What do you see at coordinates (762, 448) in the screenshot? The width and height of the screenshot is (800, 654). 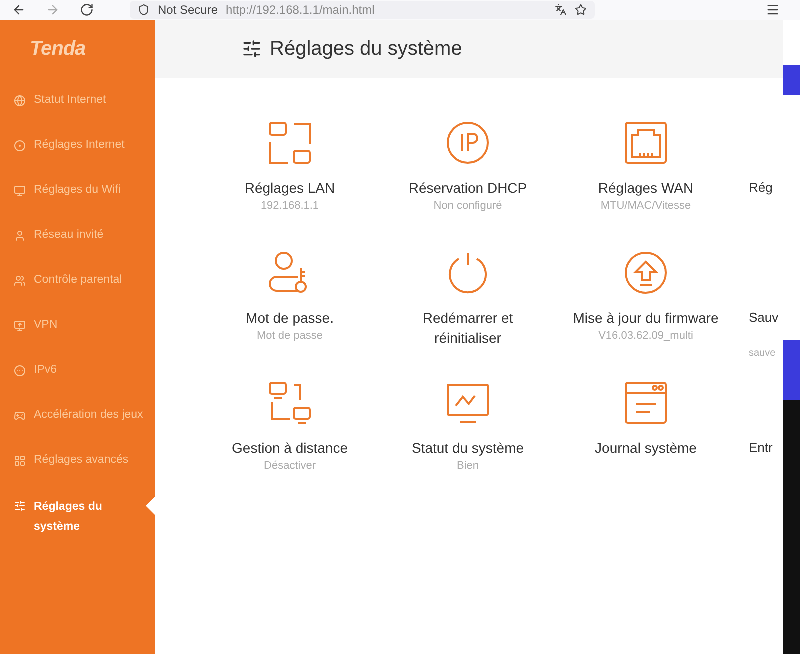 I see `tile-title: Entr` at bounding box center [762, 448].